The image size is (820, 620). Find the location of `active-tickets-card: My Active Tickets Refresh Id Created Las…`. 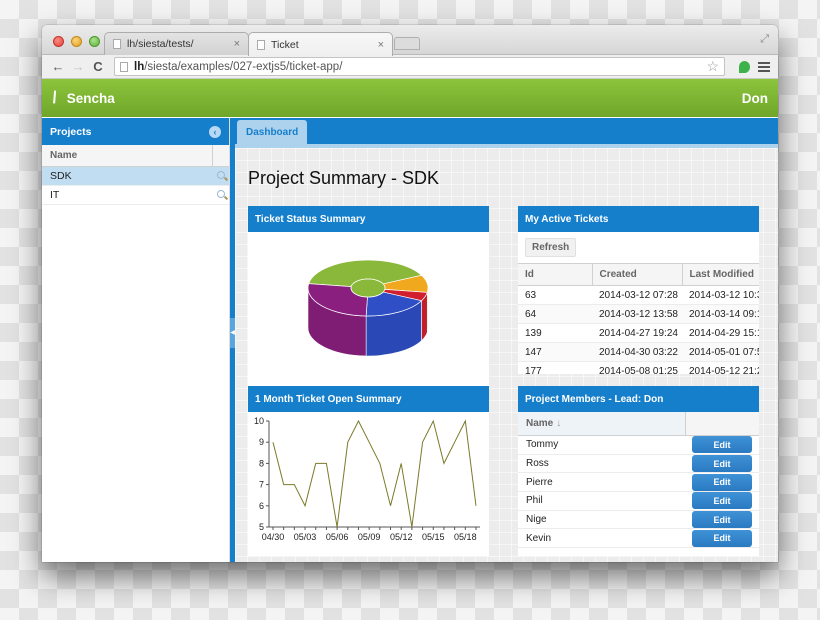

active-tickets-card: My Active Tickets Refresh Id Created Las… is located at coordinates (638, 290).